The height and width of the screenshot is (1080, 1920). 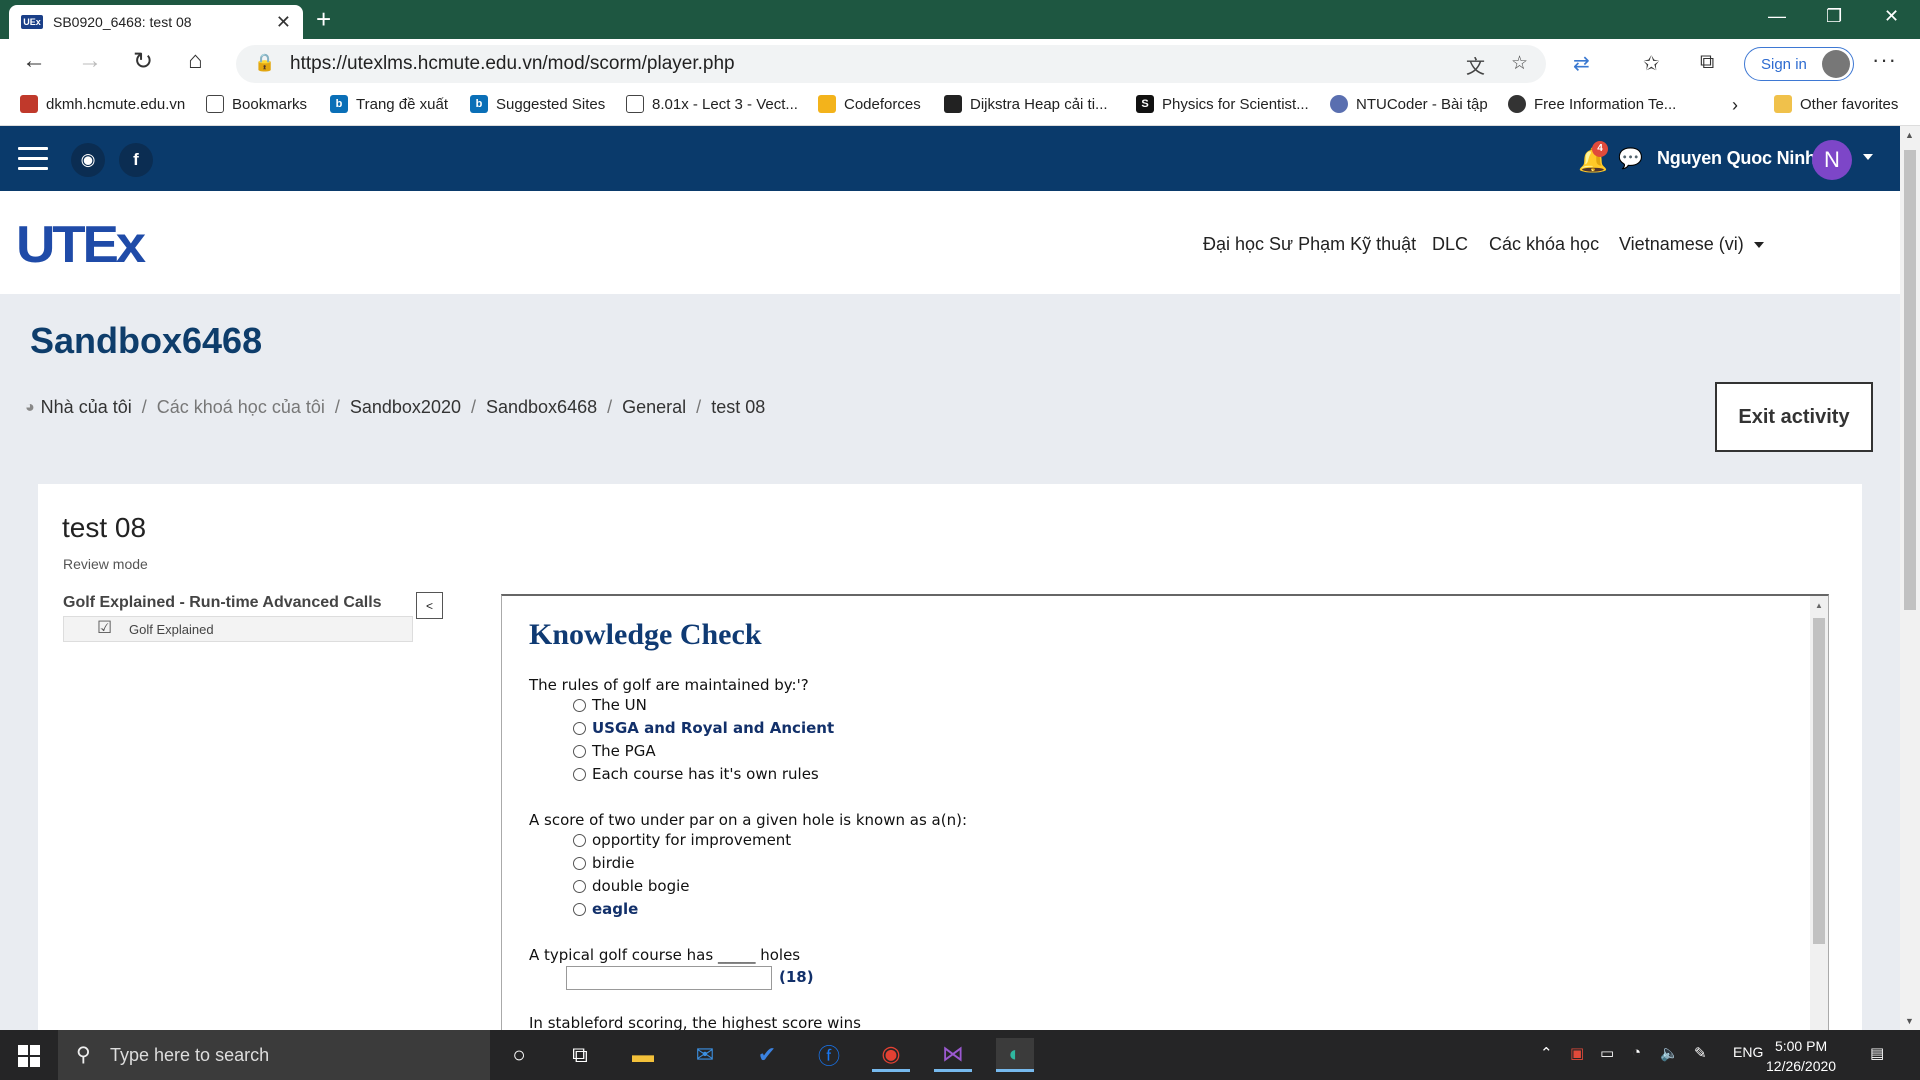 What do you see at coordinates (703, 728) in the screenshot?
I see `option-radio-correct: USGA and Royal and Ancient` at bounding box center [703, 728].